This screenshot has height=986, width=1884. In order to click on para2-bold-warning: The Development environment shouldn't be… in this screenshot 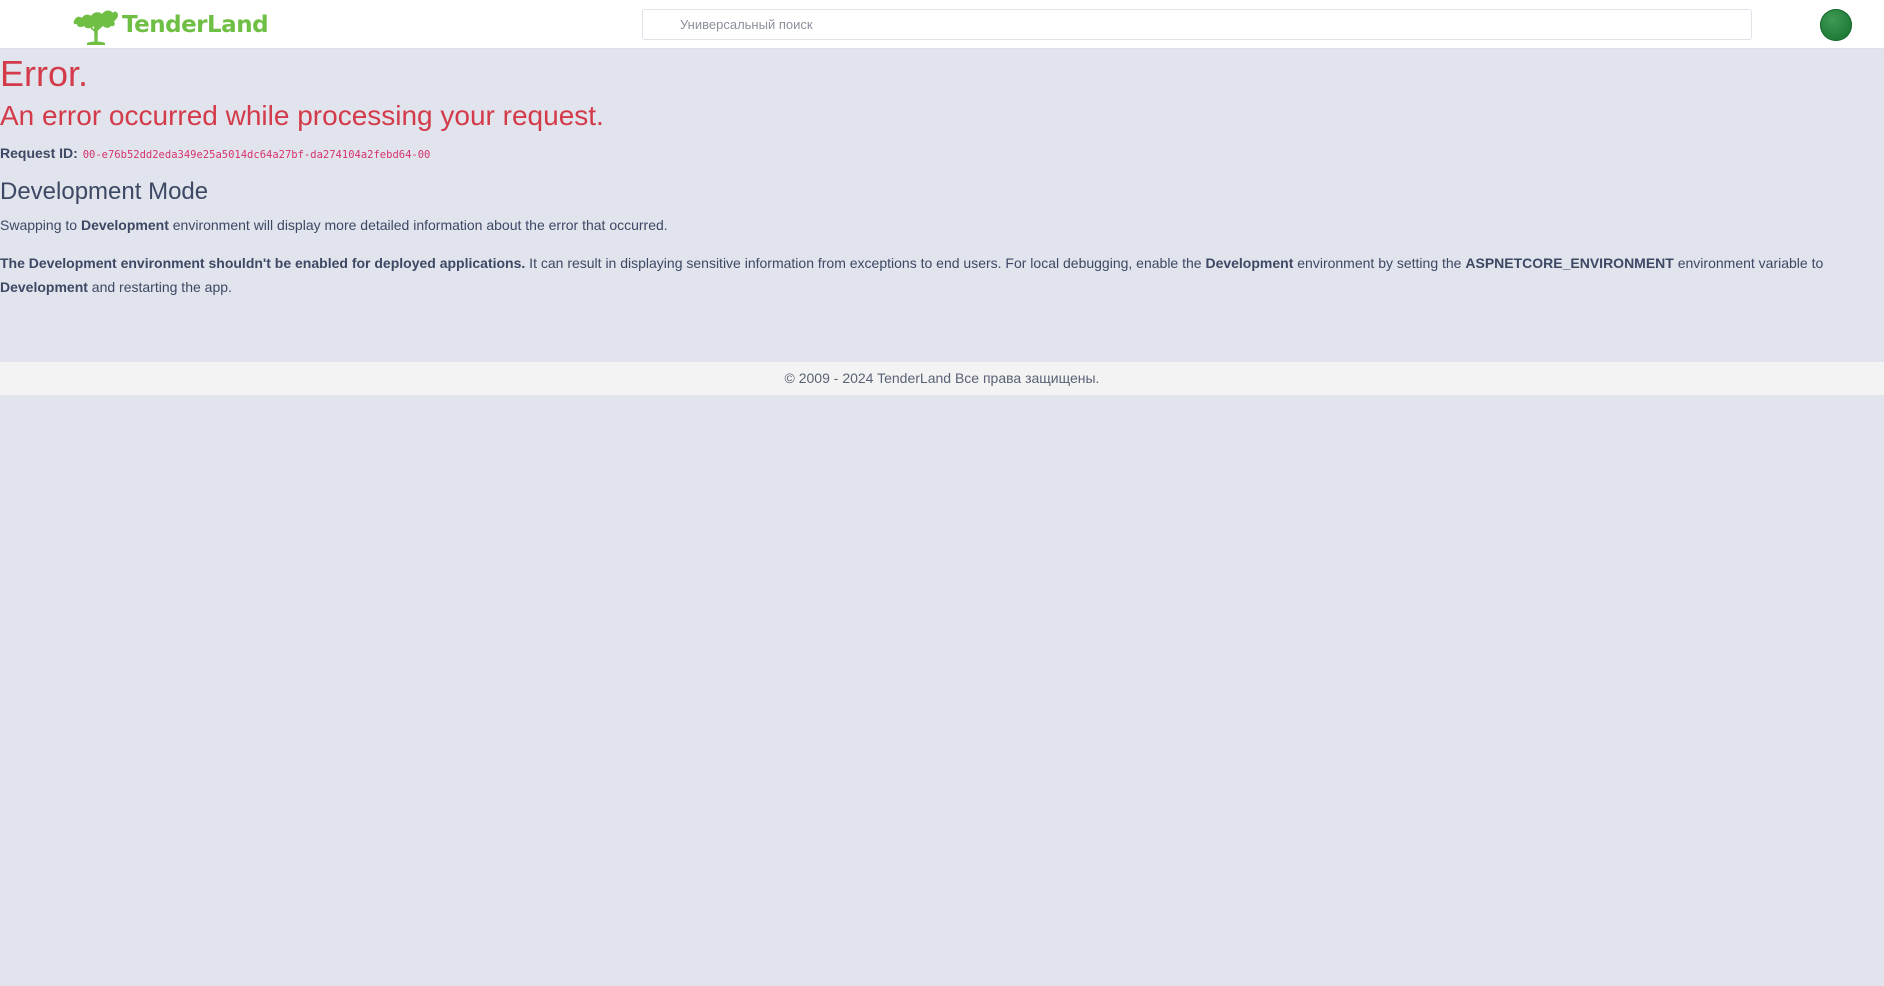, I will do `click(263, 263)`.